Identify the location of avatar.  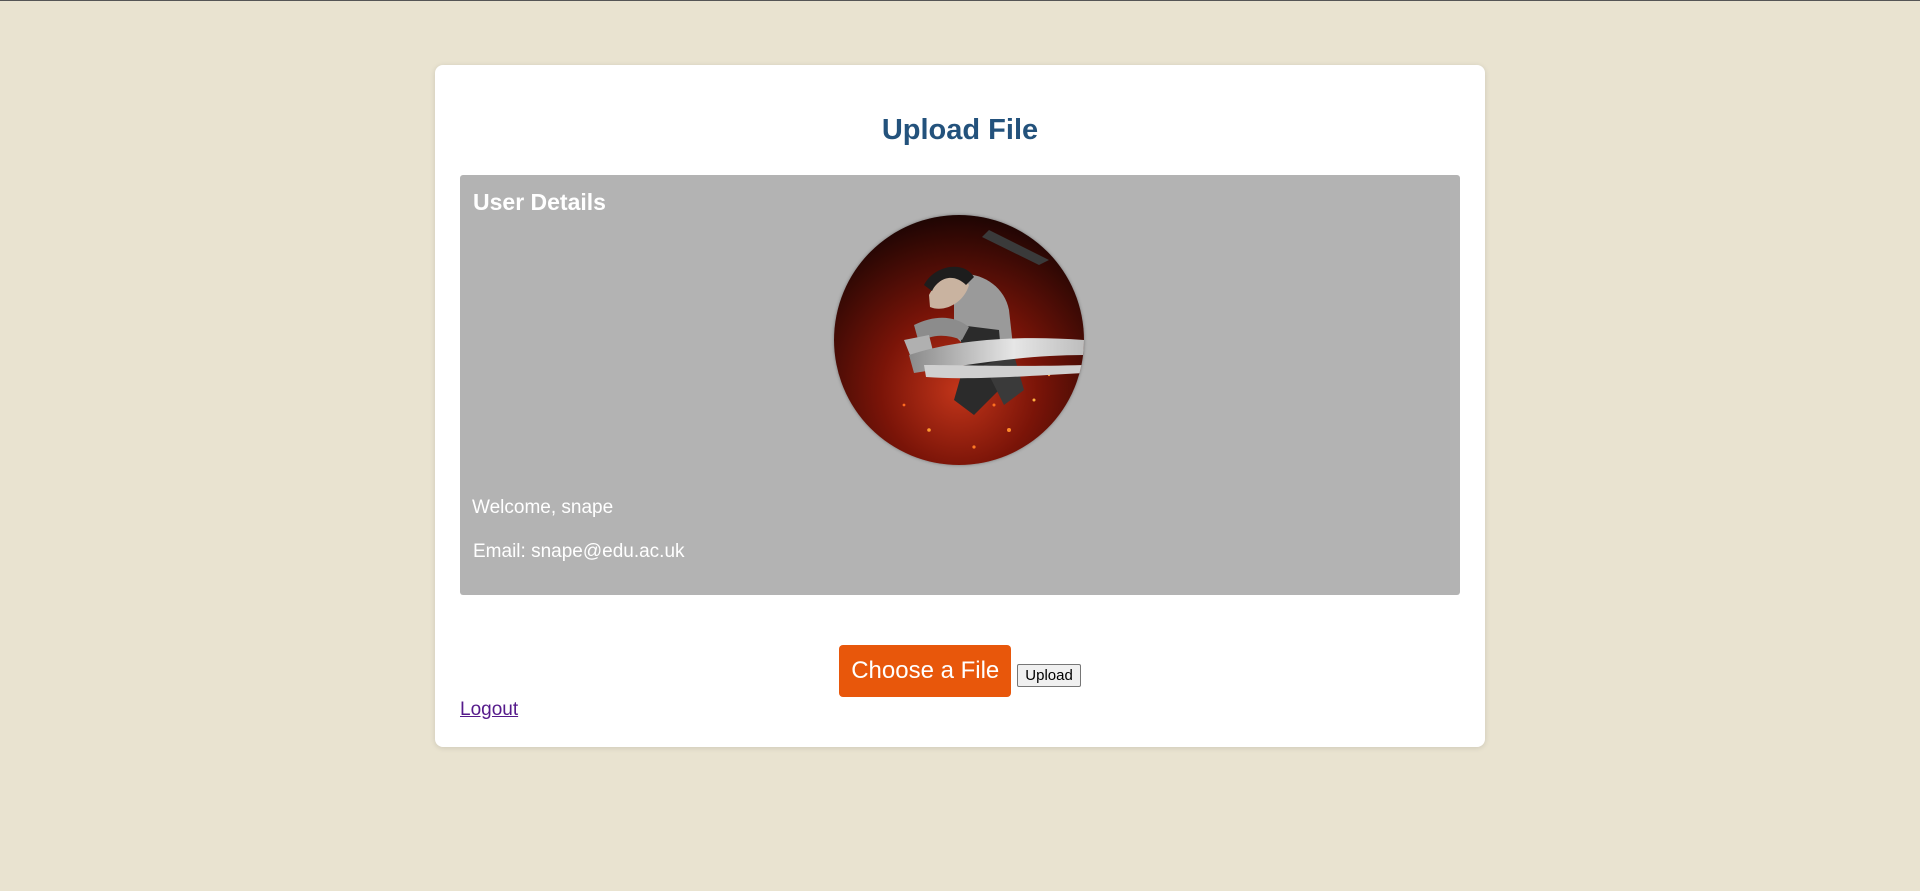
(959, 340).